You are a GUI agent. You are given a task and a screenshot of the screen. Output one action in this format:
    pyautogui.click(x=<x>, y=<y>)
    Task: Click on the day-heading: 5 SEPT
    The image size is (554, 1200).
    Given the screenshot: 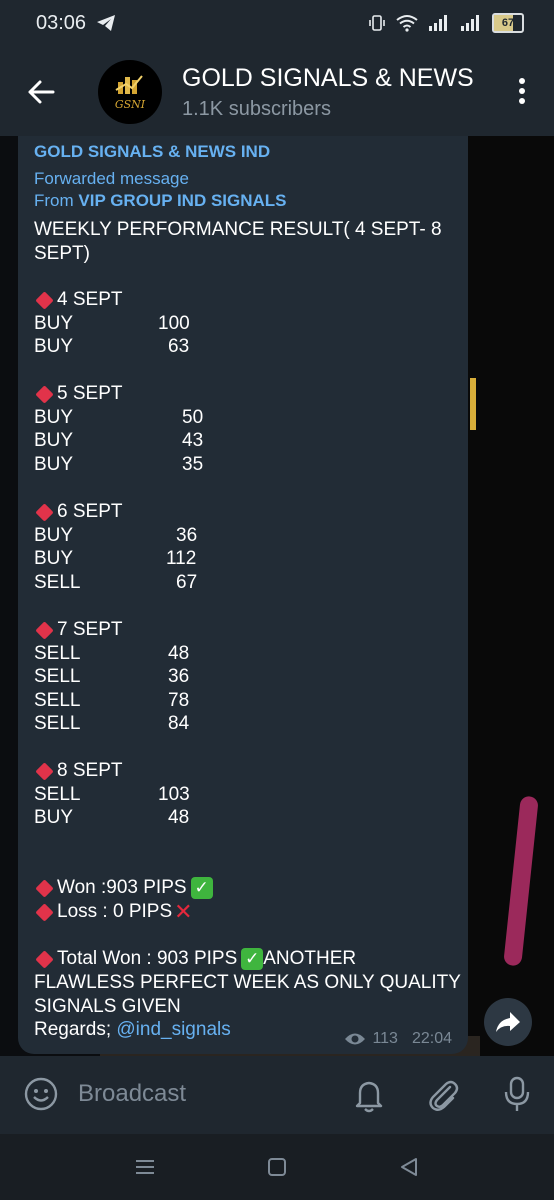 What is the action you would take?
    pyautogui.click(x=78, y=394)
    